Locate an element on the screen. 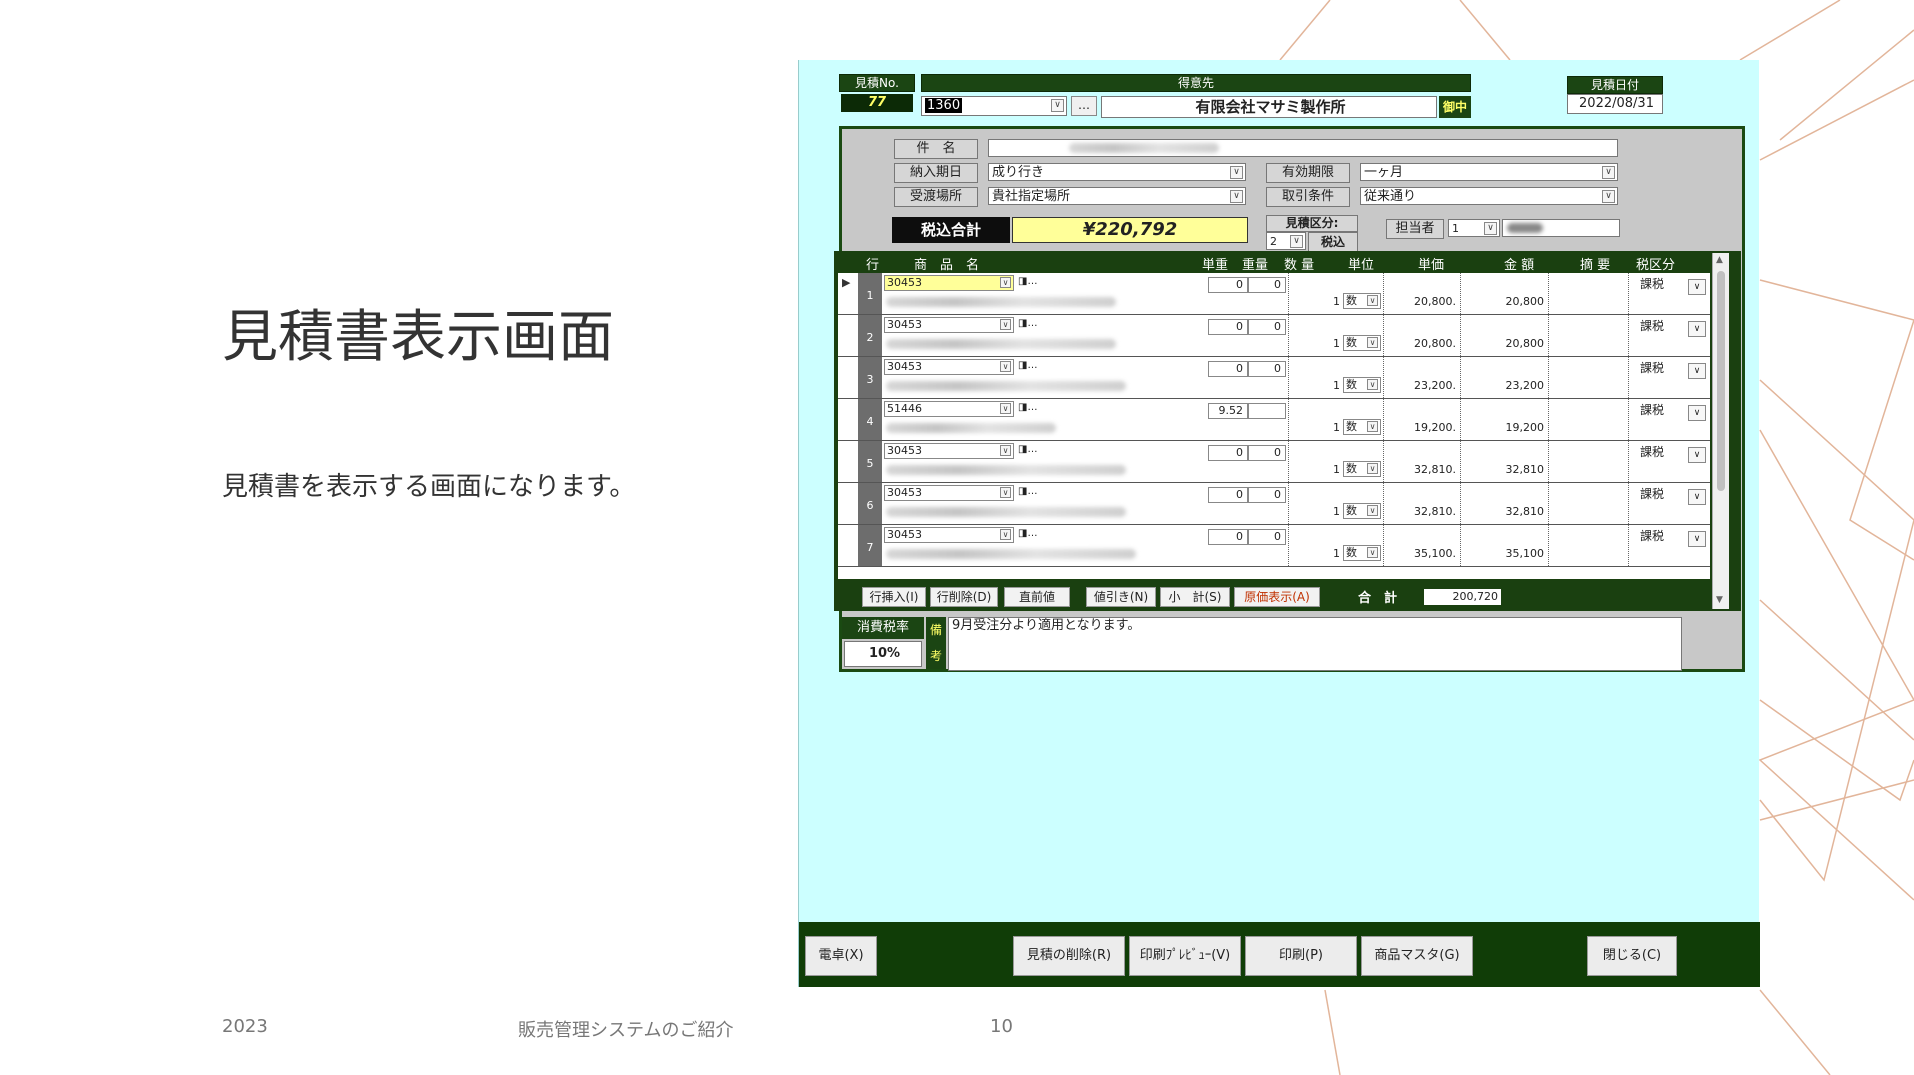 This screenshot has height=1075, width=1914. unit-weight-field: 9.52 is located at coordinates (1228, 411).